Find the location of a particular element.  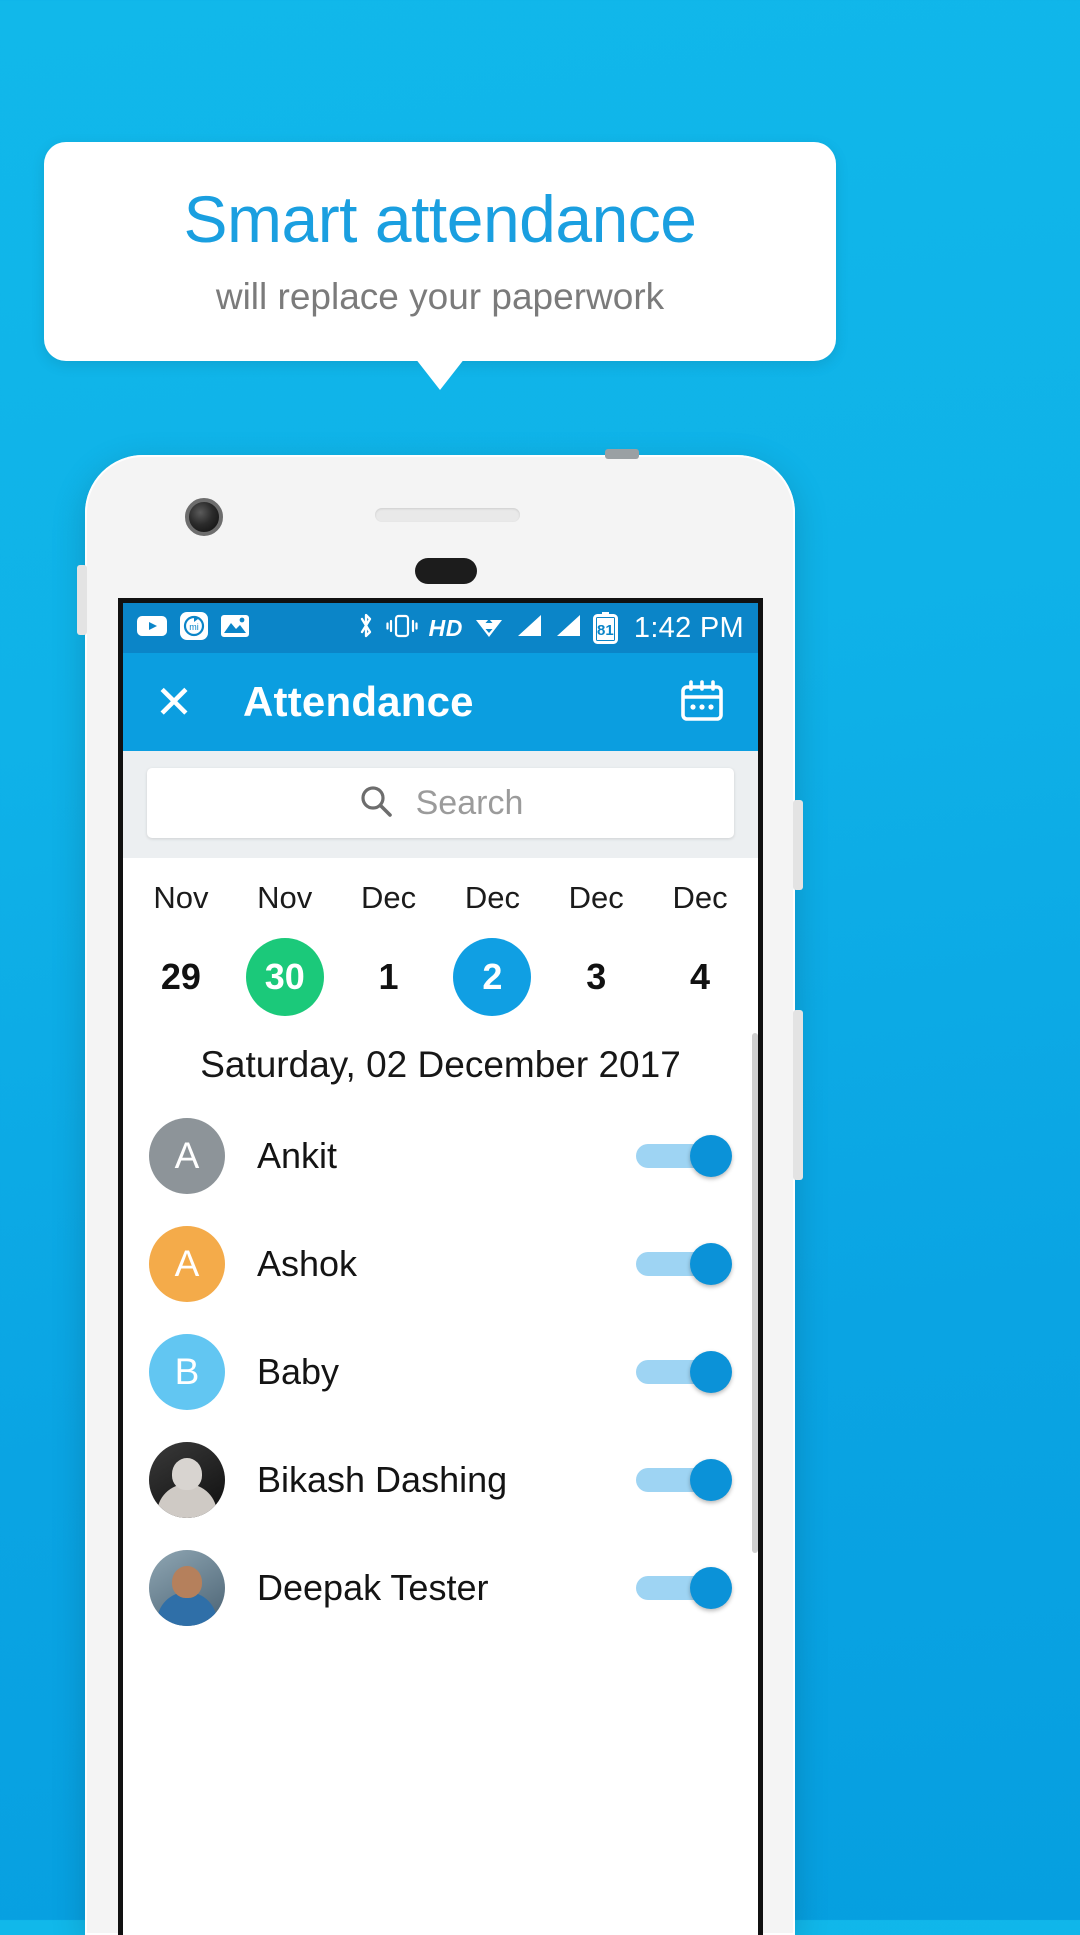

phone-volume-rocker is located at coordinates (798, 1095).